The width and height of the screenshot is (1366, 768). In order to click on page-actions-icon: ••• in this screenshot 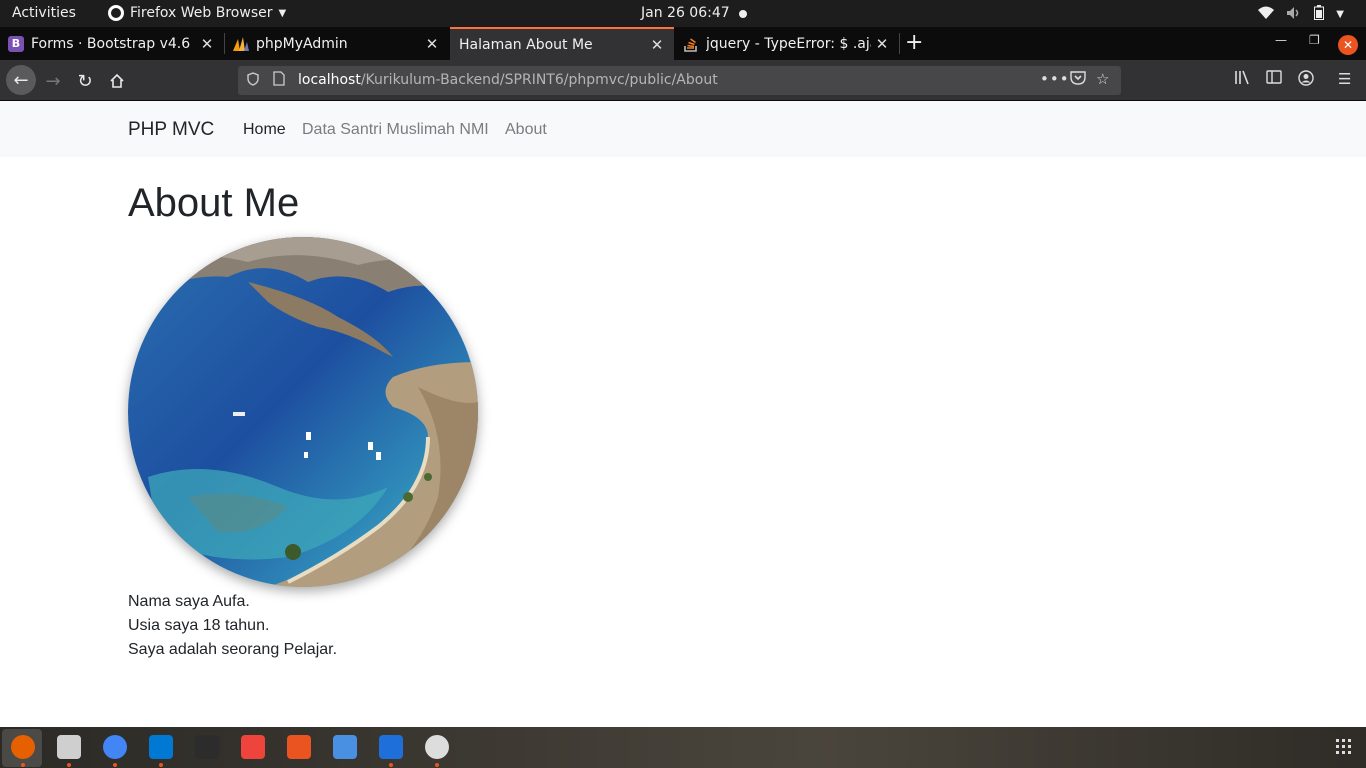, I will do `click(1055, 79)`.